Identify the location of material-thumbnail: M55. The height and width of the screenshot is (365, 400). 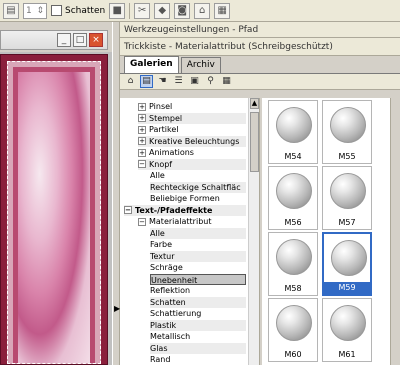
(347, 132).